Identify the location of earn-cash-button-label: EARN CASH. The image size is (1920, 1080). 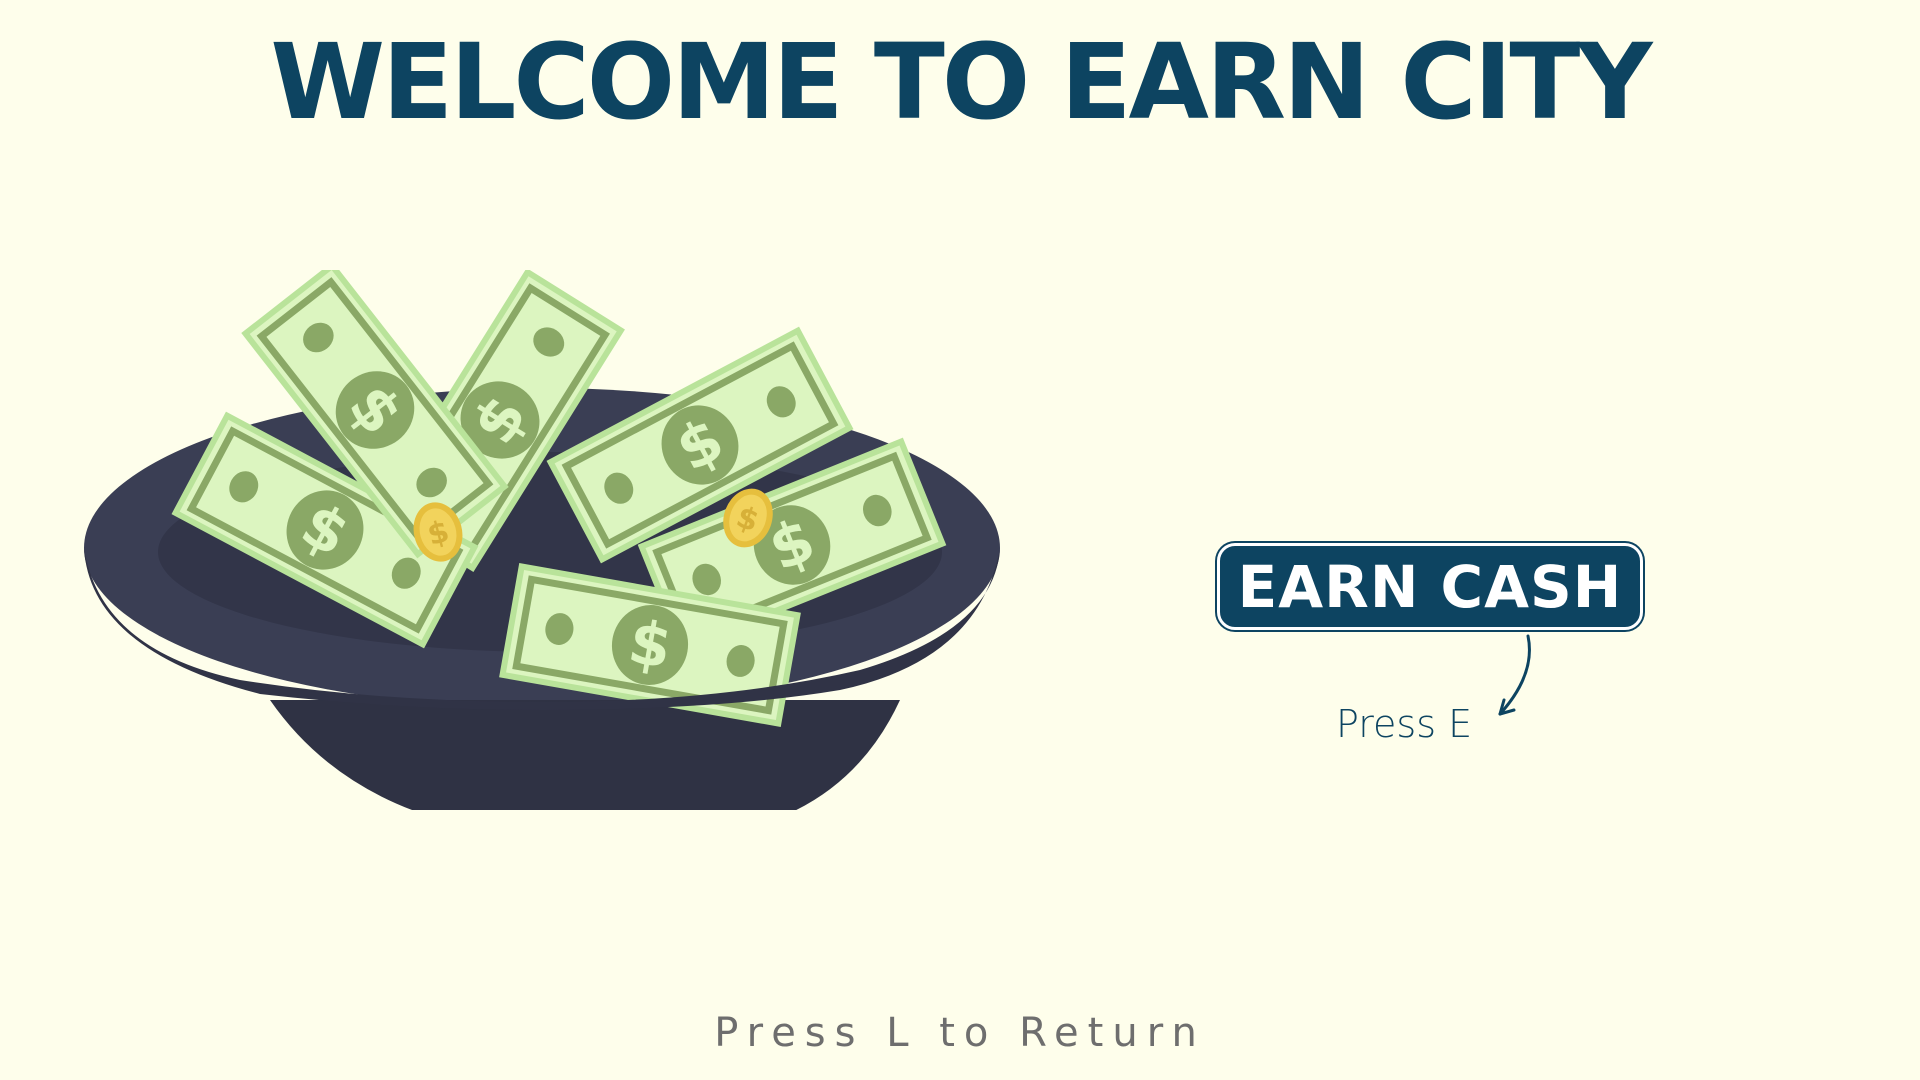
(1430, 586).